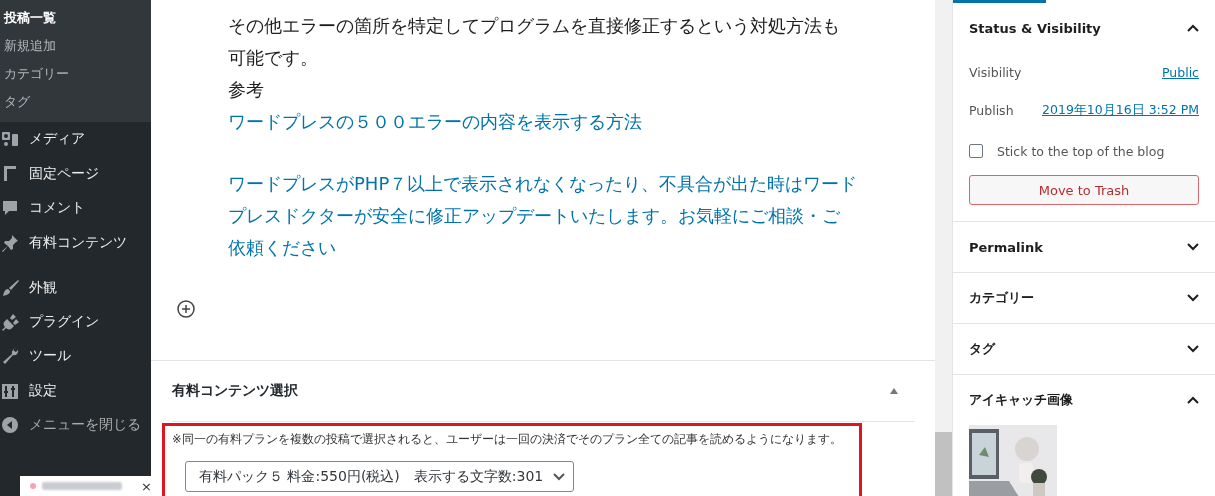 The height and width of the screenshot is (496, 1215). Describe the element at coordinates (50, 356) in the screenshot. I see `menu-item: ツール` at that location.